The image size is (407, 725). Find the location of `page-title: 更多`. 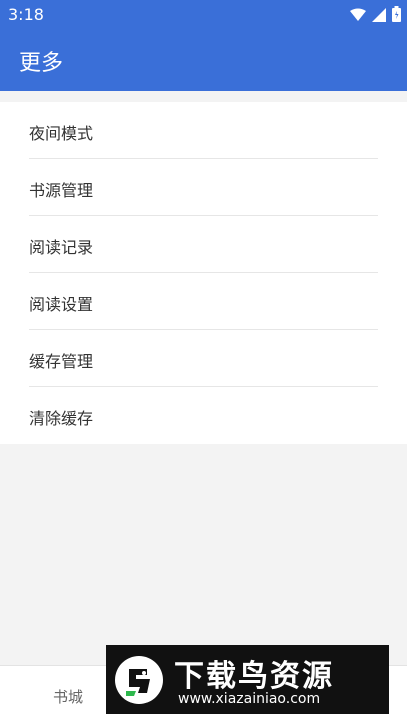

page-title: 更多 is located at coordinates (41, 63).